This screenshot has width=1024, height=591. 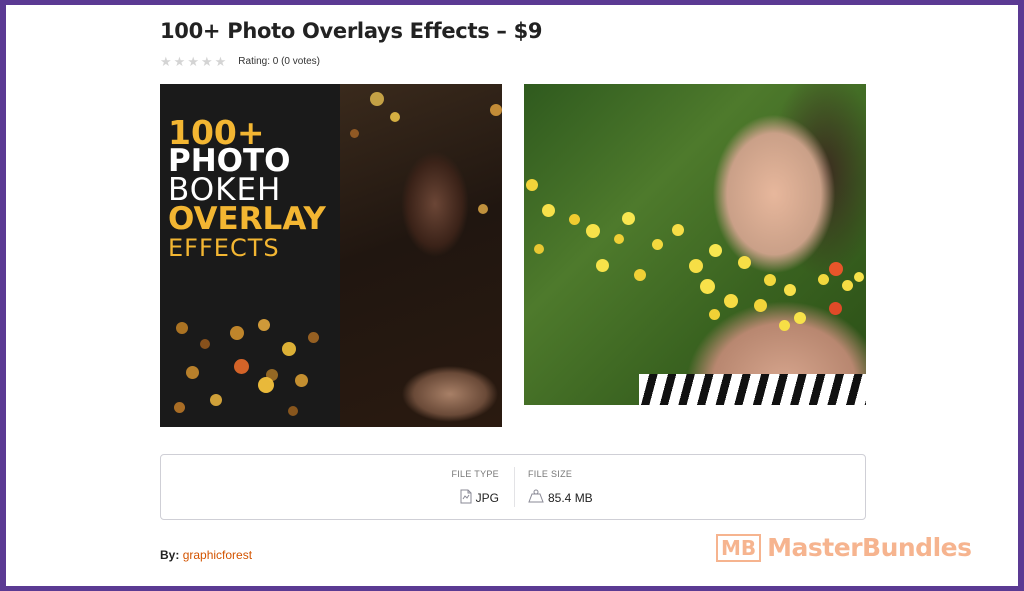 I want to click on watermark-logo: MB, so click(x=739, y=547).